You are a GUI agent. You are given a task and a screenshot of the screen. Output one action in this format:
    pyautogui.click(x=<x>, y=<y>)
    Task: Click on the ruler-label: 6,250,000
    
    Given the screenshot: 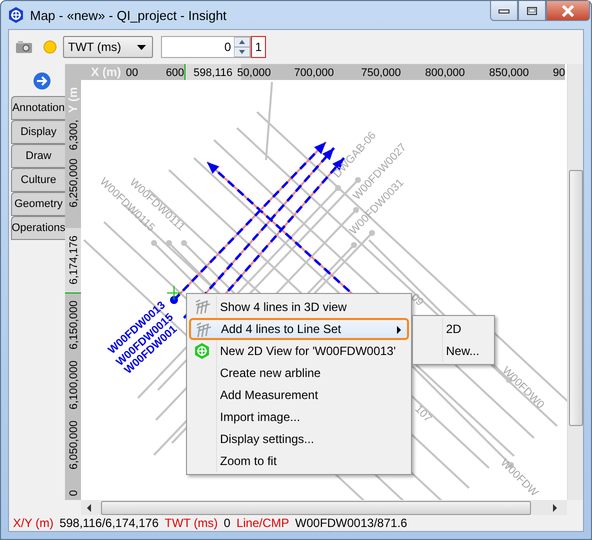 What is the action you would take?
    pyautogui.click(x=74, y=183)
    